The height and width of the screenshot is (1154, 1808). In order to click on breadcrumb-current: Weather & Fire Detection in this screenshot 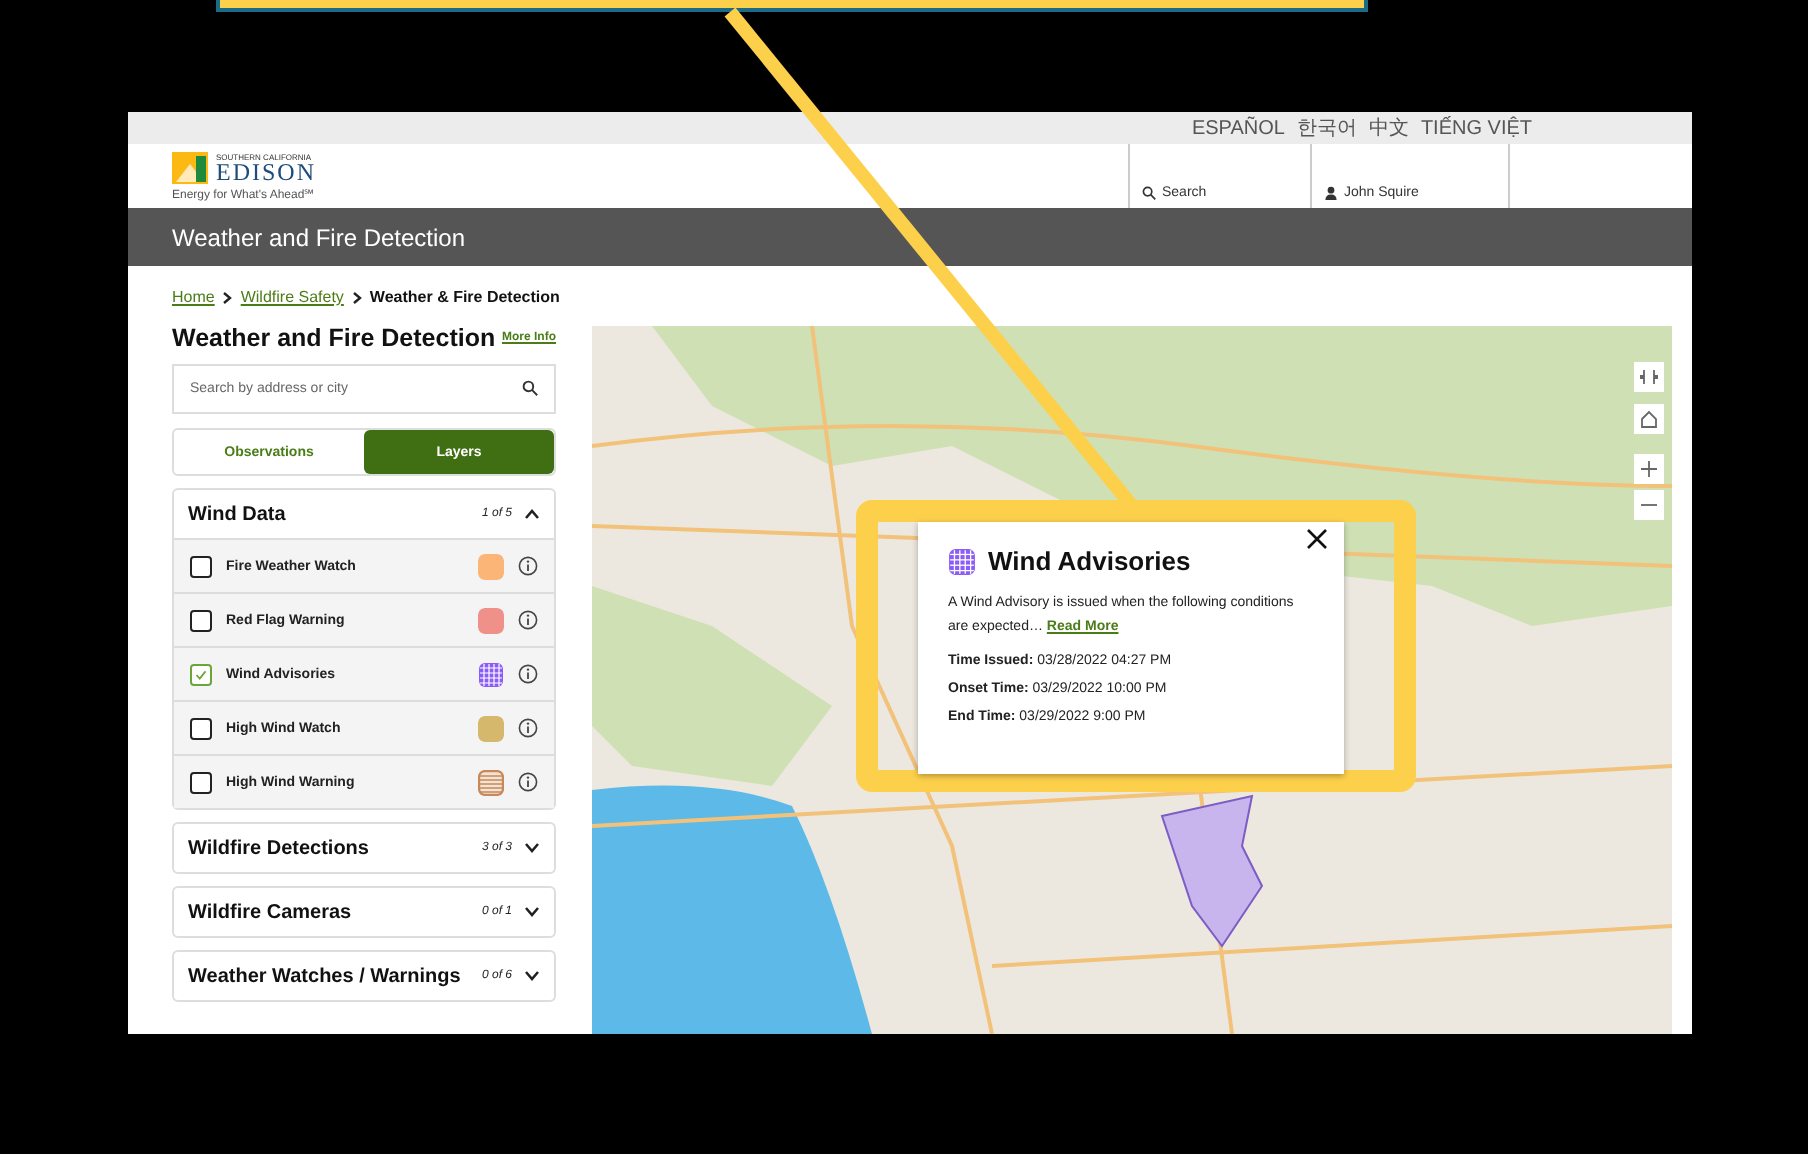, I will do `click(464, 297)`.